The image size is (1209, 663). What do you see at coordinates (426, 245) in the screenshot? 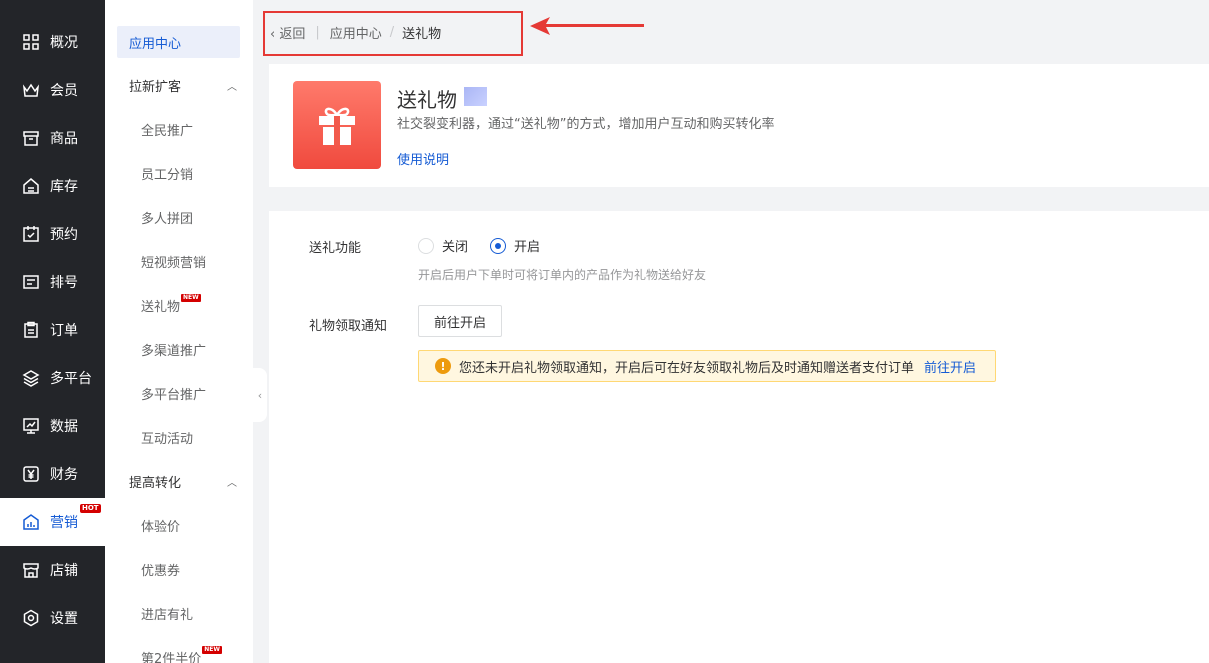
I see `radio-off-circle` at bounding box center [426, 245].